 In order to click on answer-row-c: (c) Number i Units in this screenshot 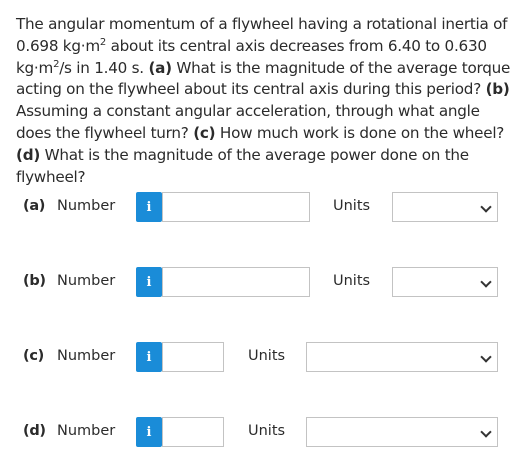, I will do `click(263, 357)`.